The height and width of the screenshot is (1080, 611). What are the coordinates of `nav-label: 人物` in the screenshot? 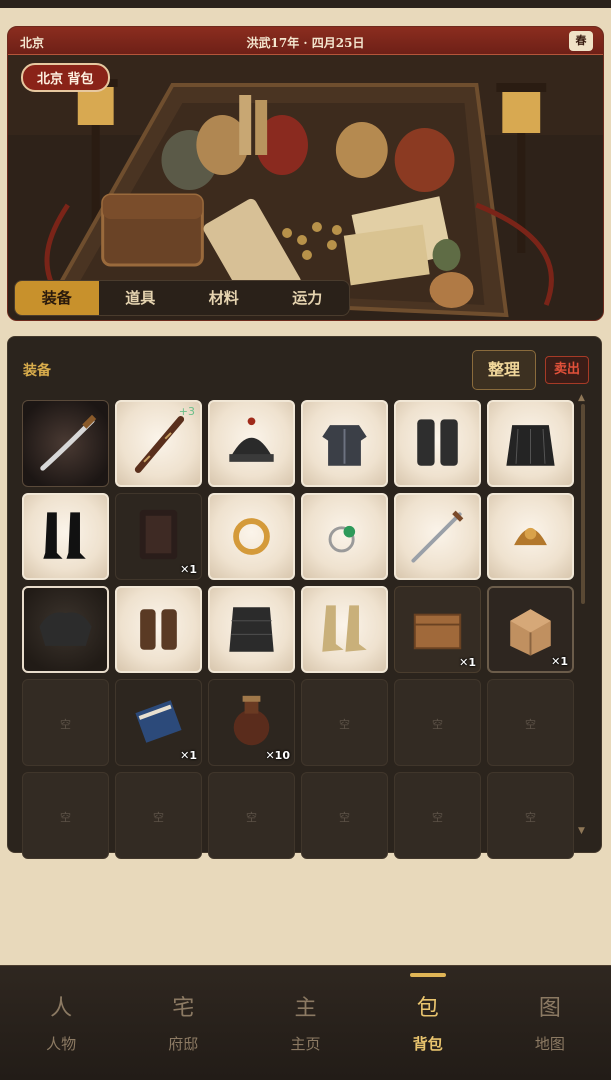 It's located at (61, 1044).